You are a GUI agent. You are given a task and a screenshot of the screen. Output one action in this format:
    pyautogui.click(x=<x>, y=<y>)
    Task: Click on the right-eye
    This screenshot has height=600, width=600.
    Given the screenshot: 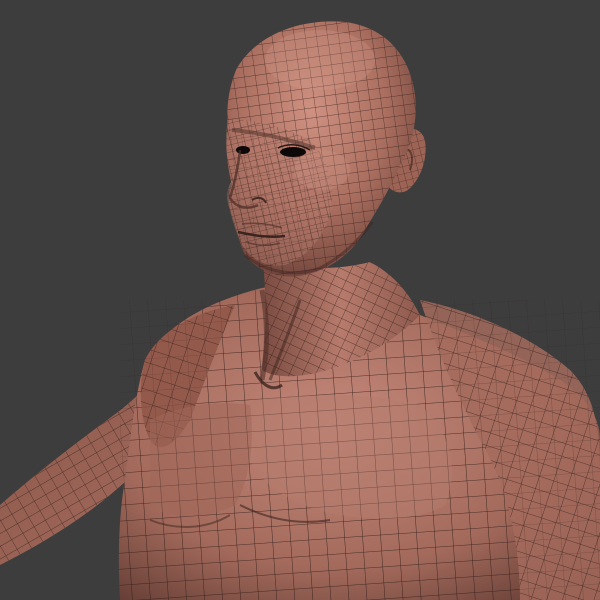 What is the action you would take?
    pyautogui.click(x=293, y=152)
    